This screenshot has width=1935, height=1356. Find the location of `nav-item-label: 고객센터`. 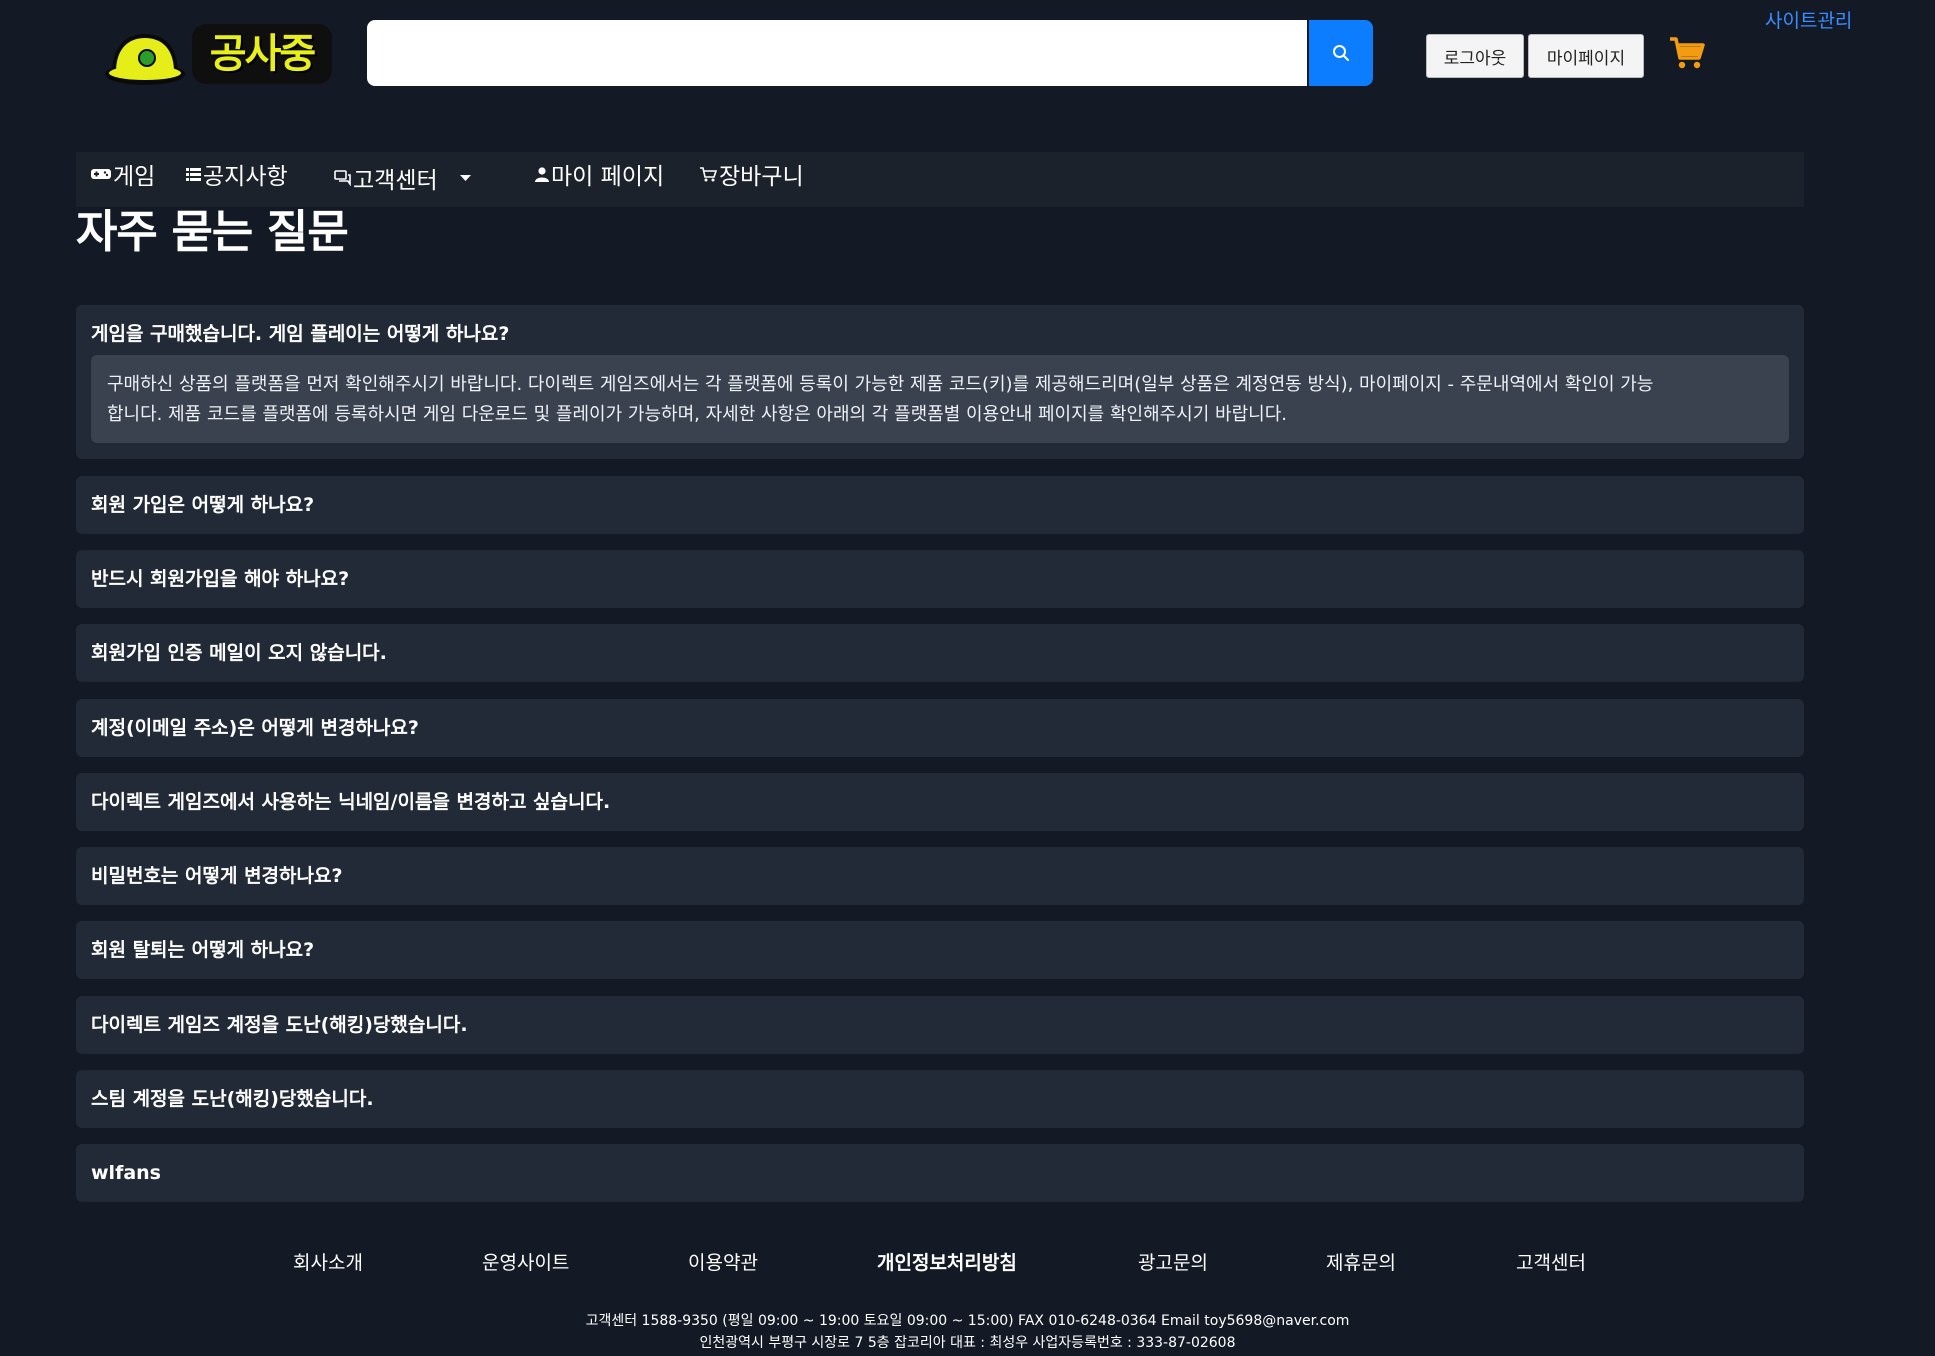

nav-item-label: 고객센터 is located at coordinates (395, 181).